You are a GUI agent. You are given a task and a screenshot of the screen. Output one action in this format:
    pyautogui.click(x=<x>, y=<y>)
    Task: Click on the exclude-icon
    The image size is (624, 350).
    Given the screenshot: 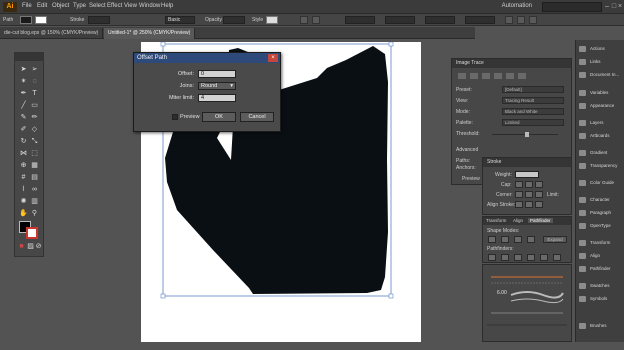 What is the action you would take?
    pyautogui.click(x=531, y=239)
    